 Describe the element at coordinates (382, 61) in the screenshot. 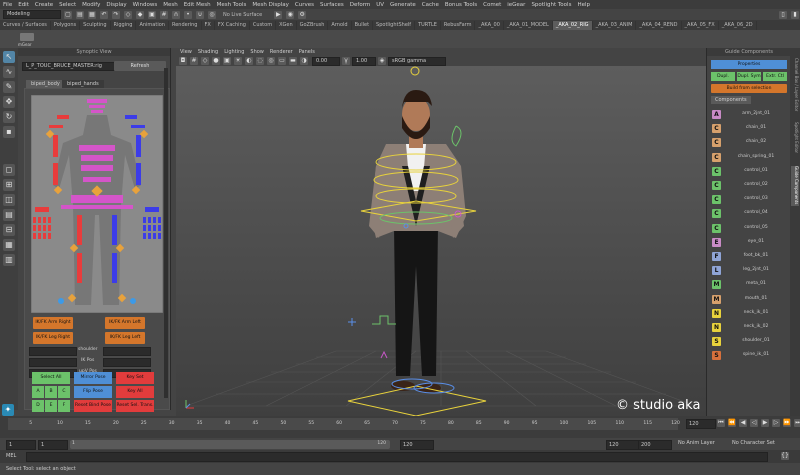

I see `color-management-icon: ◈` at that location.